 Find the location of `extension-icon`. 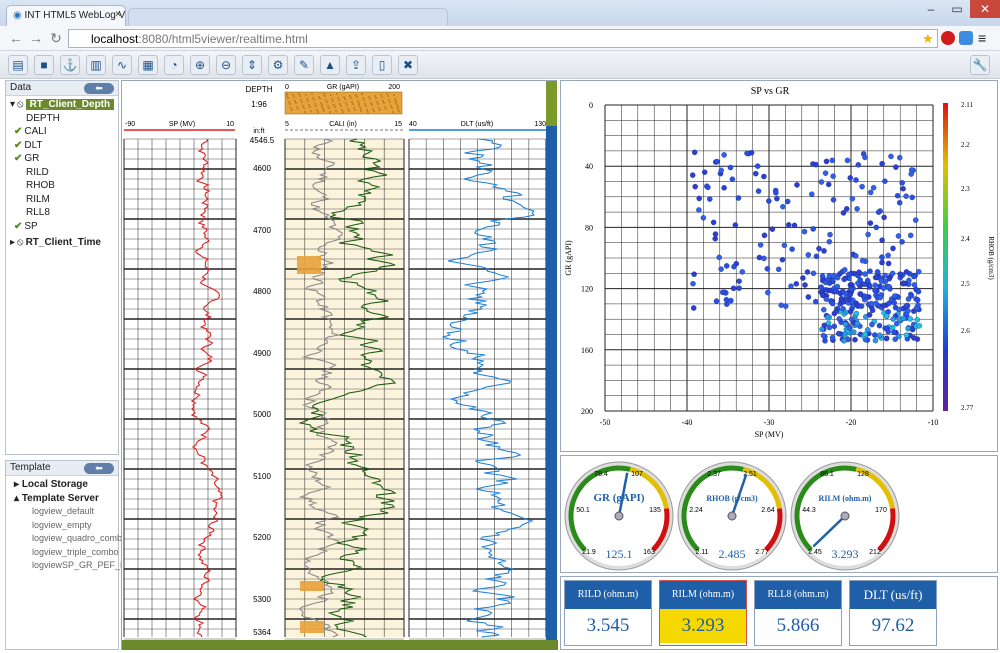

extension-icon is located at coordinates (948, 38).